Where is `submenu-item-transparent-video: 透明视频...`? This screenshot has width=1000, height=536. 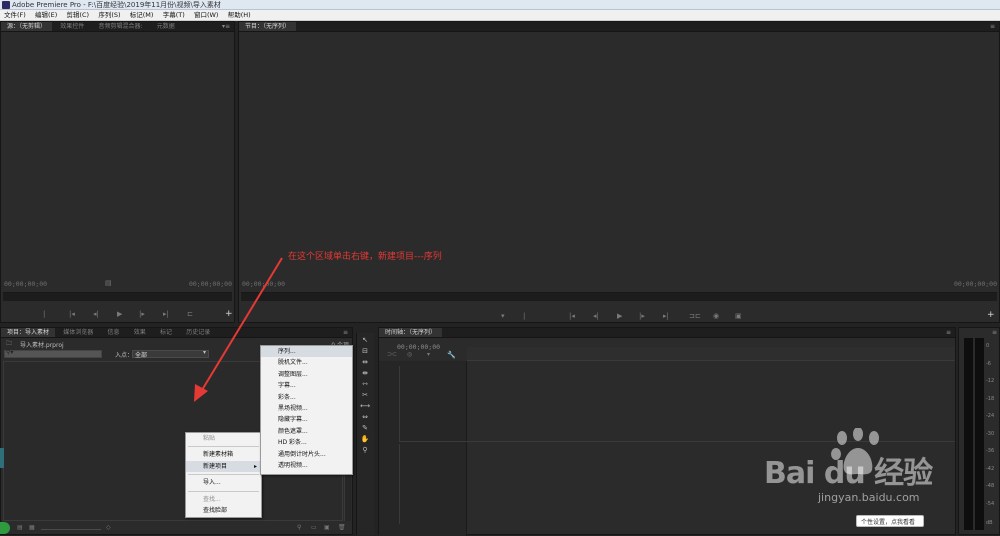
submenu-item-transparent-video: 透明视频... is located at coordinates (306, 465).